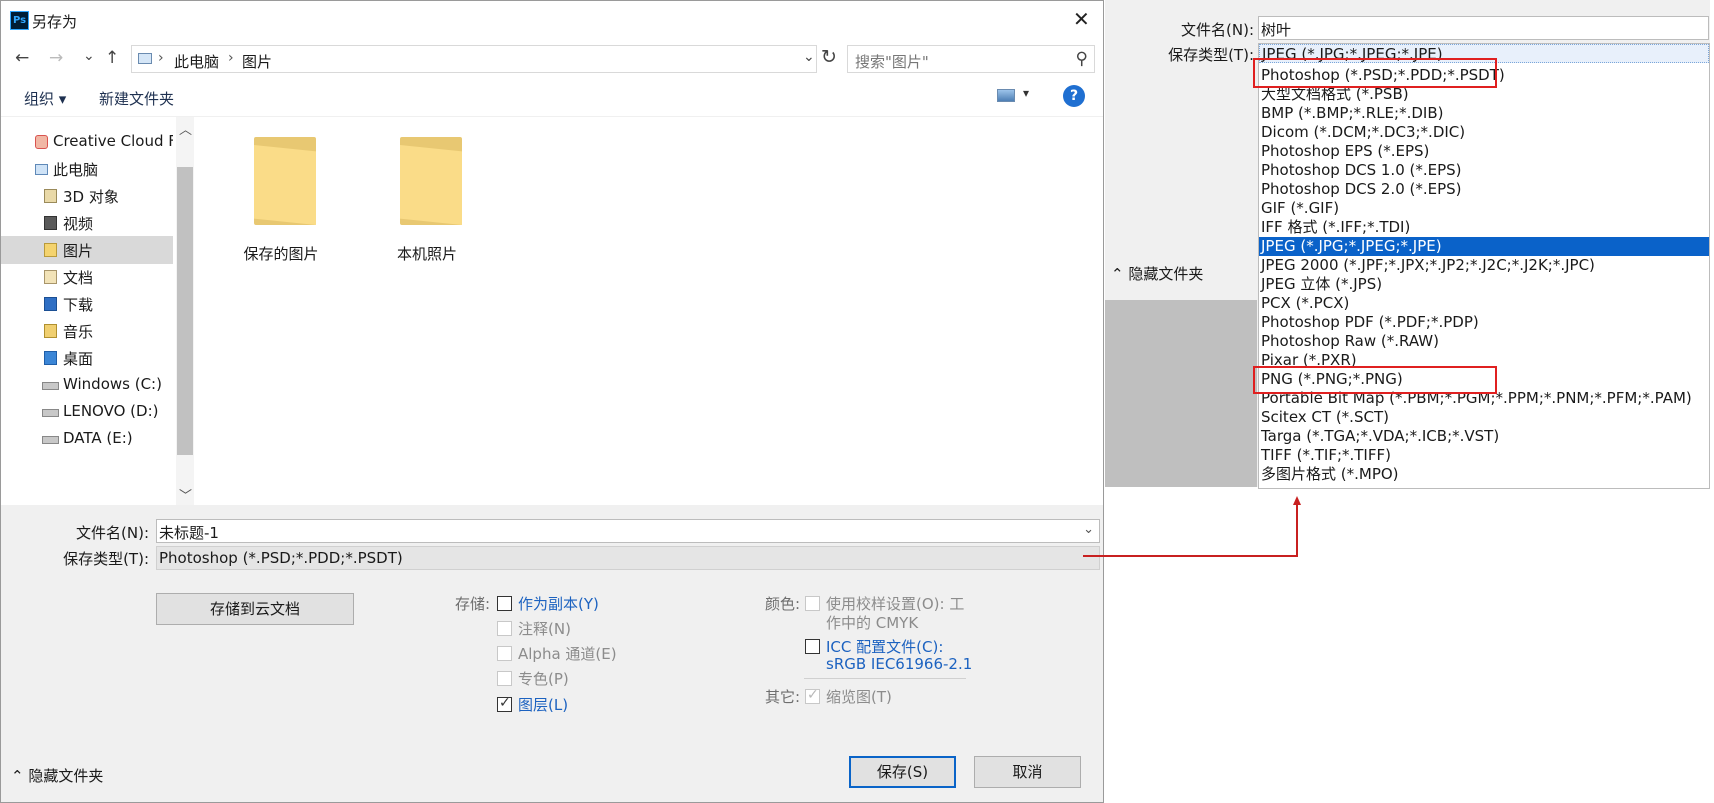 The height and width of the screenshot is (803, 1714). Describe the element at coordinates (1166, 274) in the screenshot. I see `hide-folders-label: 隐藏文件夹` at that location.